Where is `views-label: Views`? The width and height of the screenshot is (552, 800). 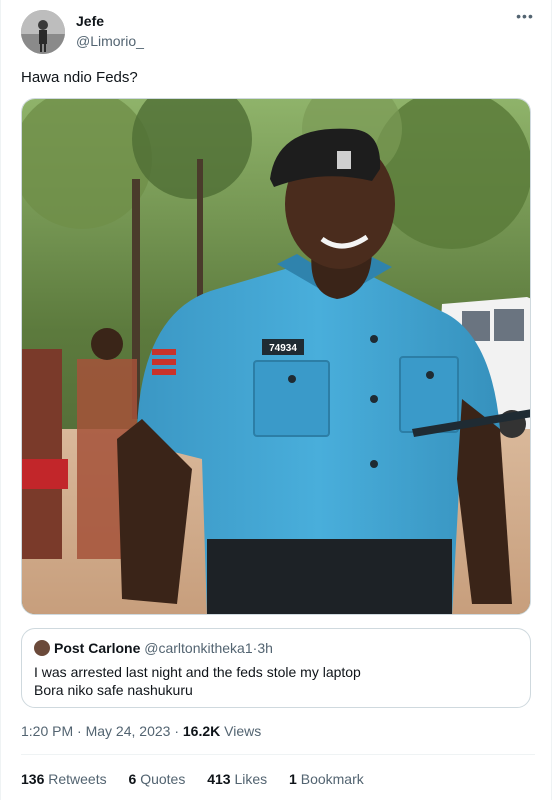
views-label: Views is located at coordinates (243, 731).